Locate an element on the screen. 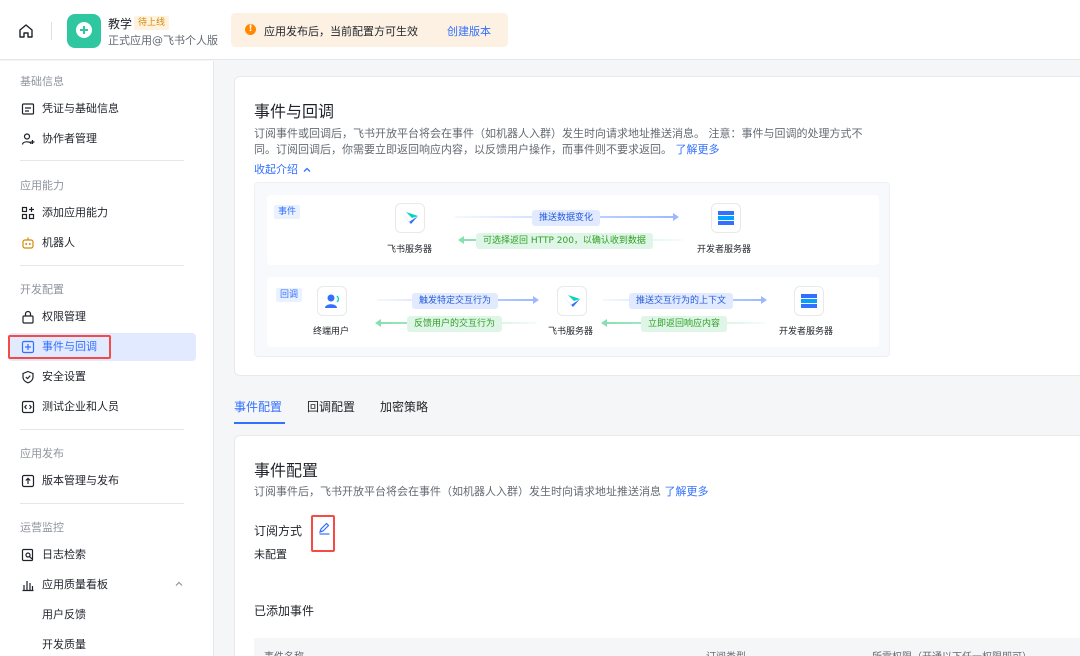  event-row is located at coordinates (573, 230).